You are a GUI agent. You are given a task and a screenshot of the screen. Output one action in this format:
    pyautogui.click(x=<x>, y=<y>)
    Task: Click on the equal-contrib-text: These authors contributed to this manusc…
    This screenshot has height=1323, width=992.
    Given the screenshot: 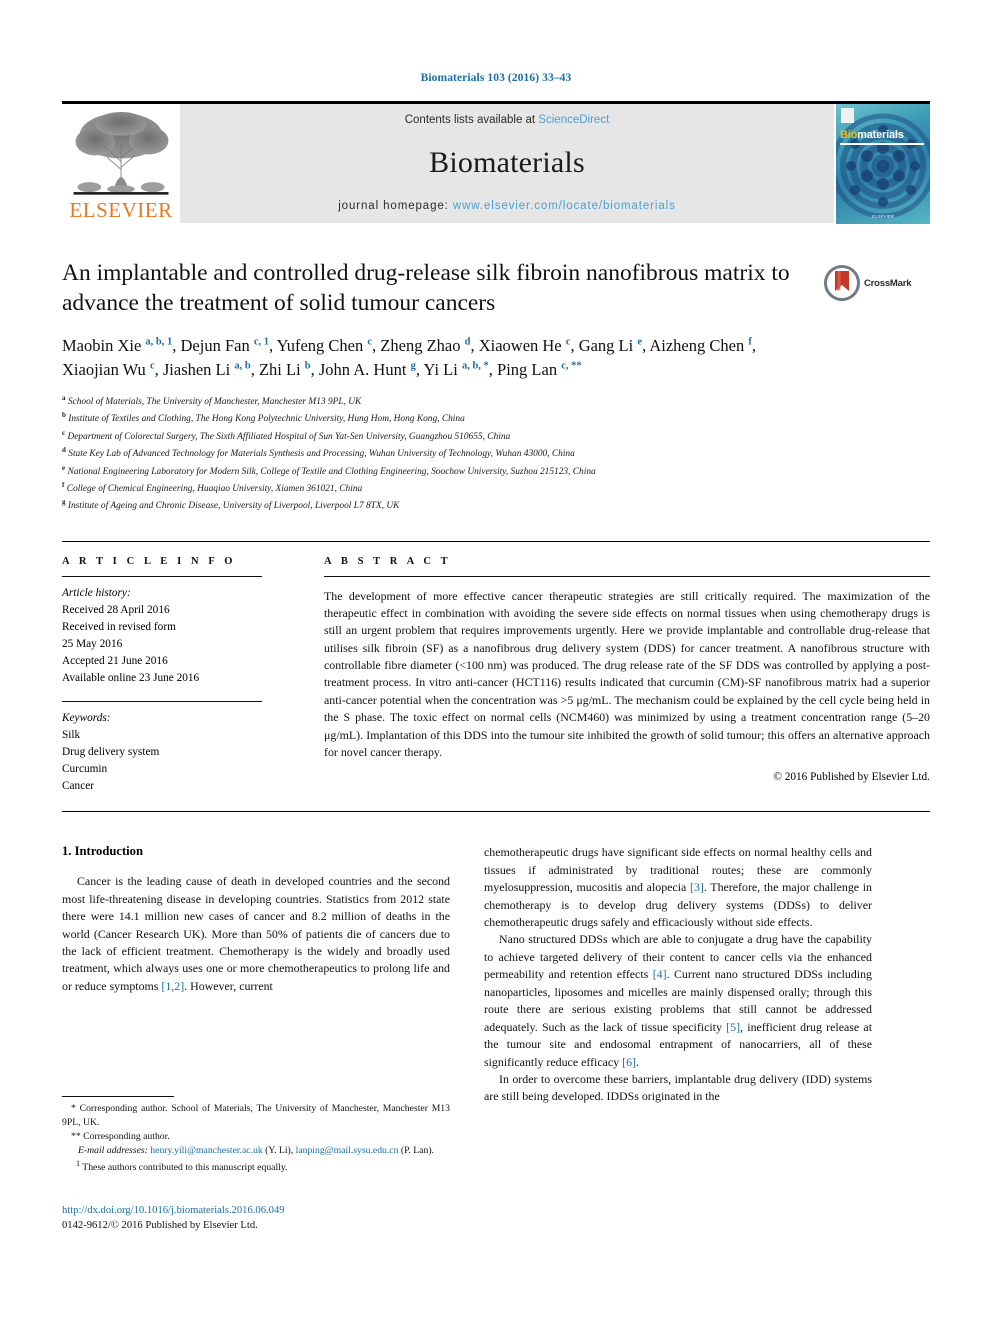 What is the action you would take?
    pyautogui.click(x=184, y=1168)
    